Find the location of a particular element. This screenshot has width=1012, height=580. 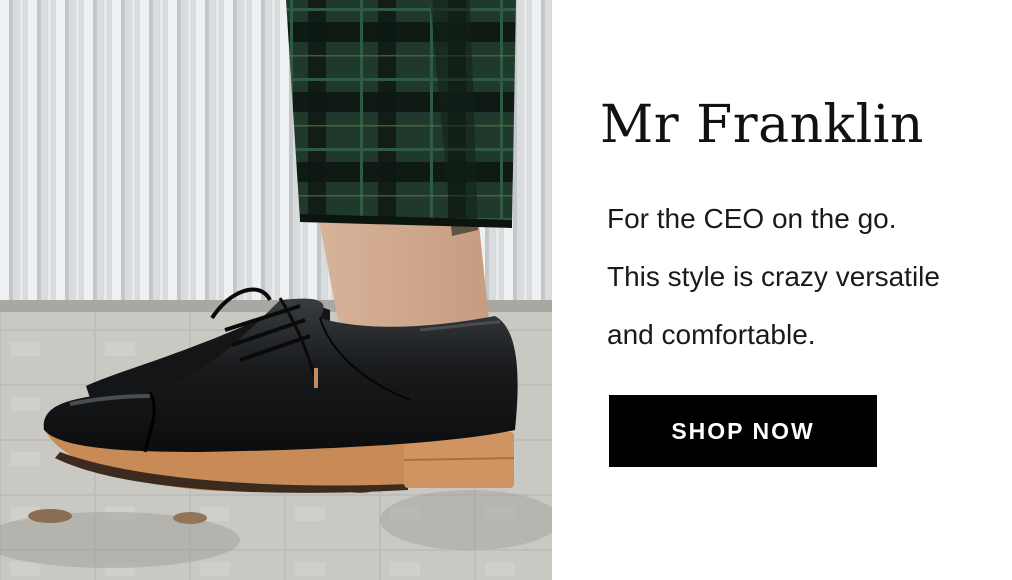

description-line: and comfortable. is located at coordinates (711, 334).